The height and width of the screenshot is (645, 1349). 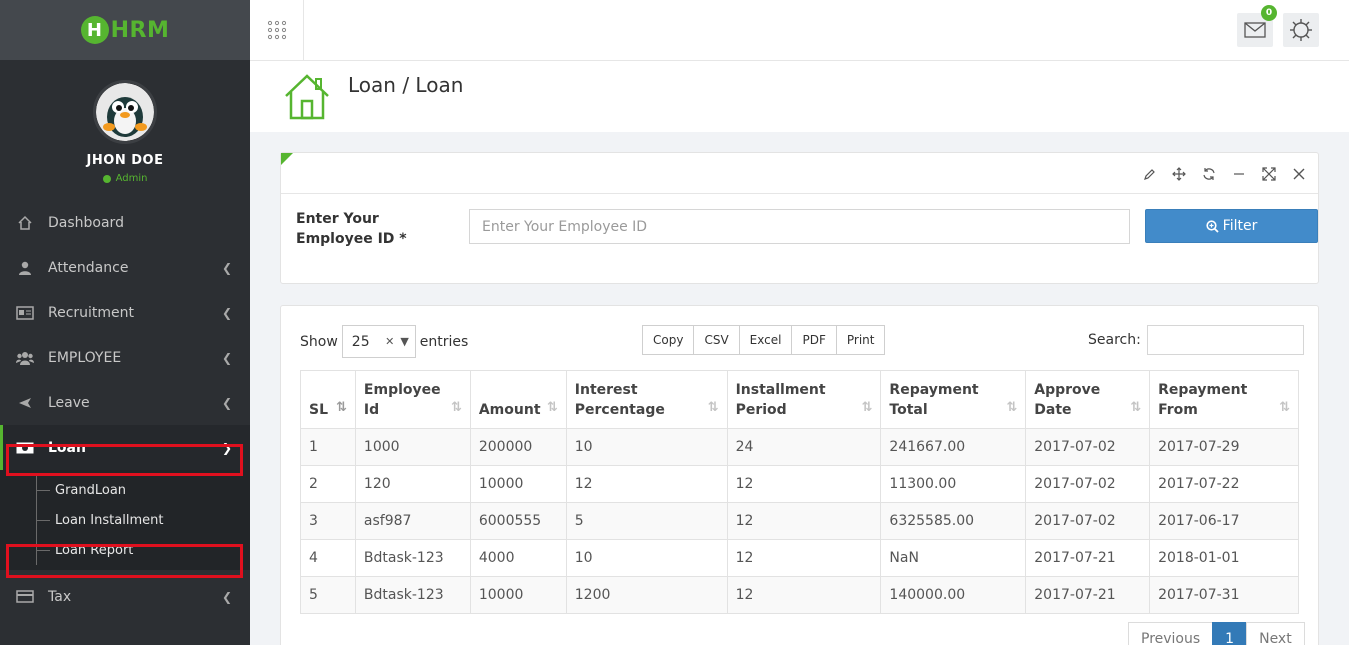 What do you see at coordinates (780, 400) in the screenshot?
I see `column-label: Installment Period` at bounding box center [780, 400].